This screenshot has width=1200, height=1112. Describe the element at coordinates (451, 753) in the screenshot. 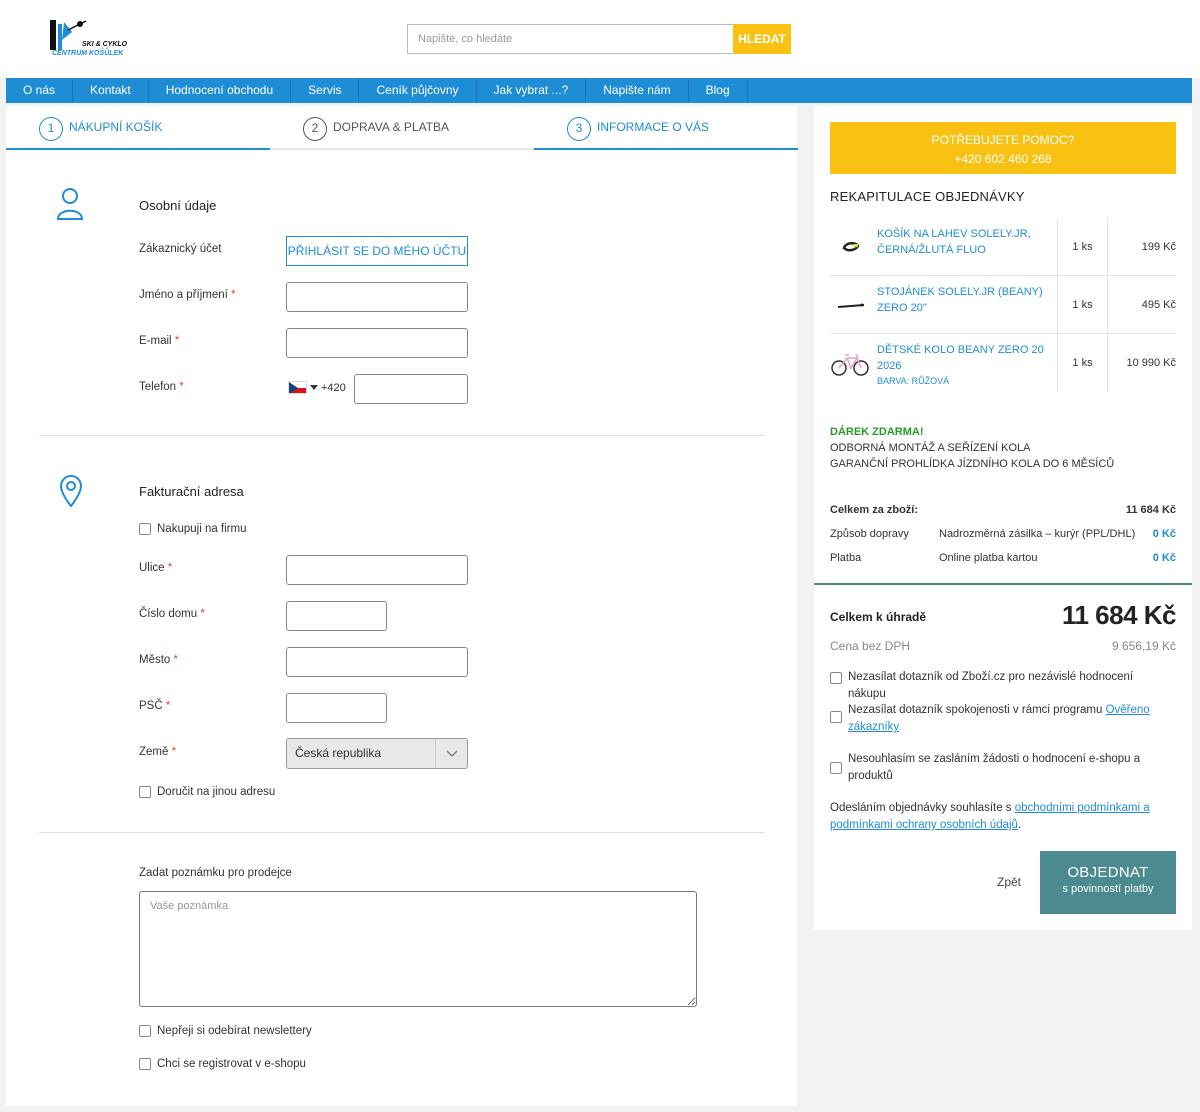

I see `chevron-down-icon` at that location.